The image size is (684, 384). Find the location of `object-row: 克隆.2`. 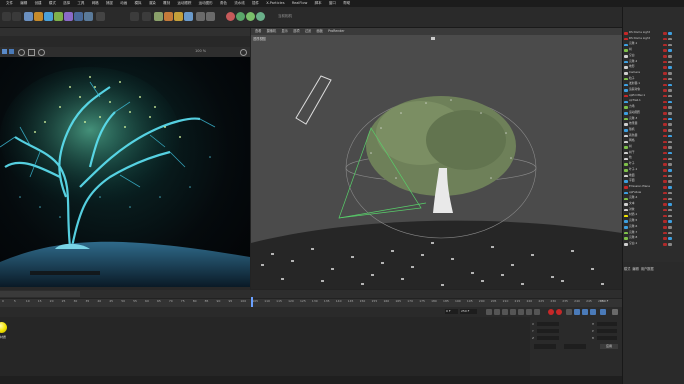

object-row: 克隆.2 is located at coordinates (654, 61).